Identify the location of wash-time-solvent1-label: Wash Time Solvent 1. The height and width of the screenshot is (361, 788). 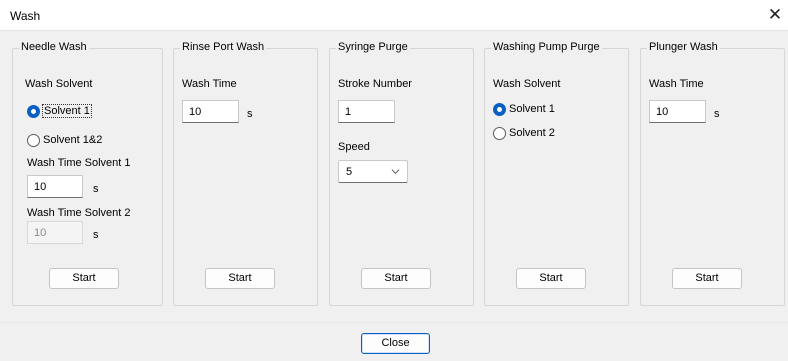
(79, 163).